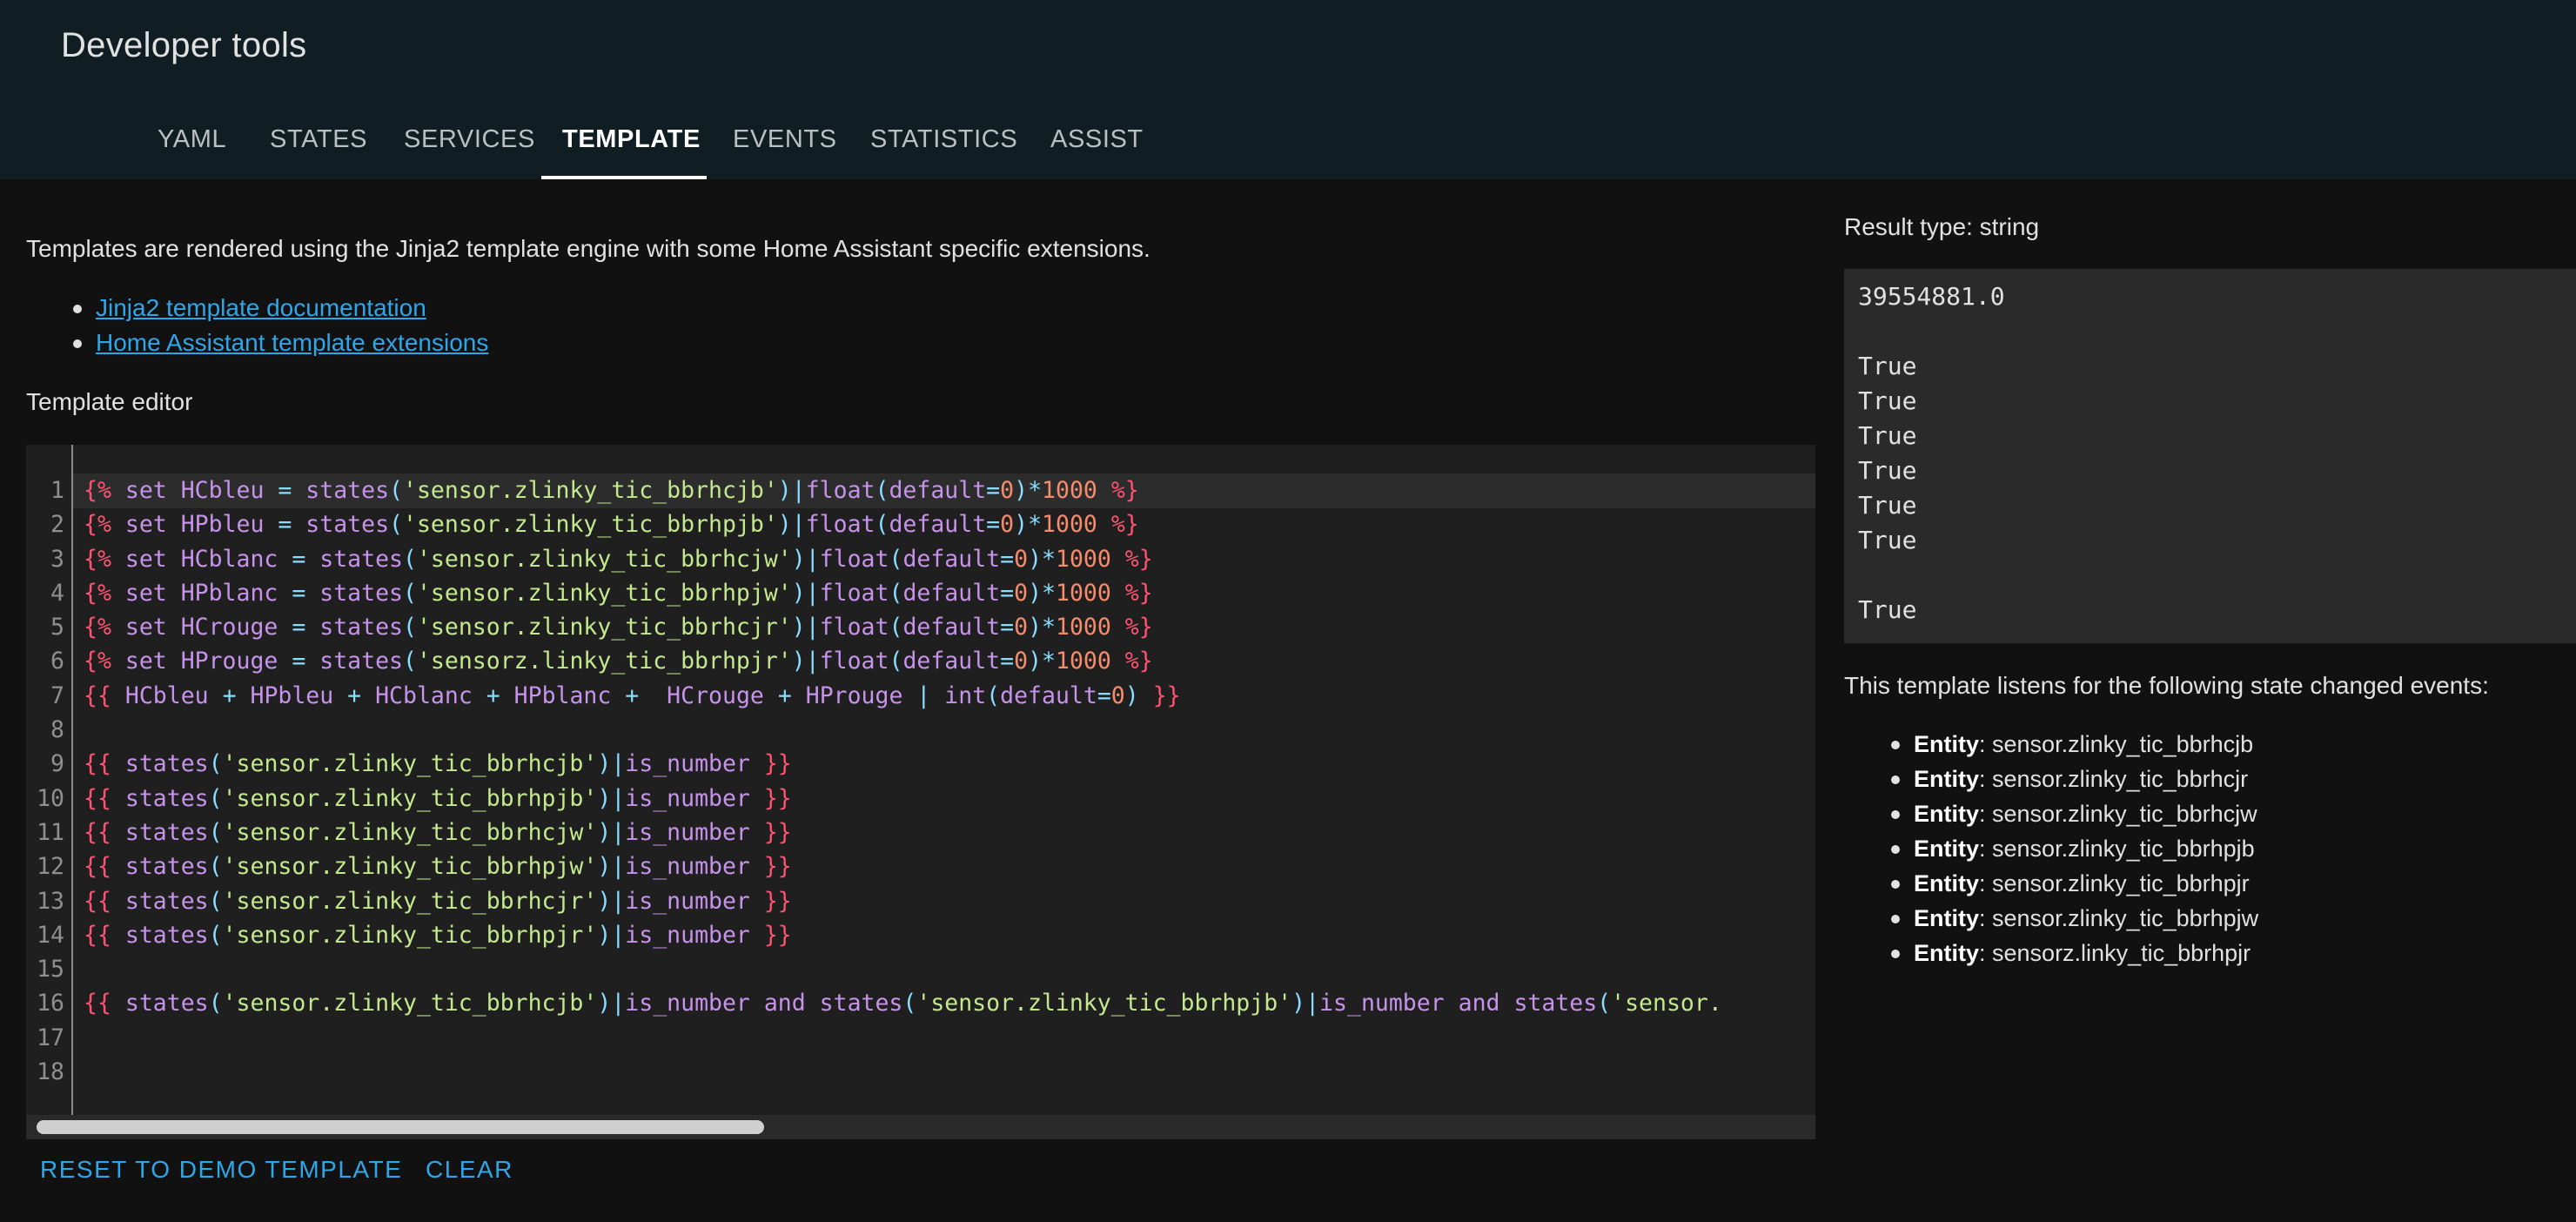  I want to click on entity-item: Entity: sensor.zlinky_tic_bbrhcjb, so click(2051, 744).